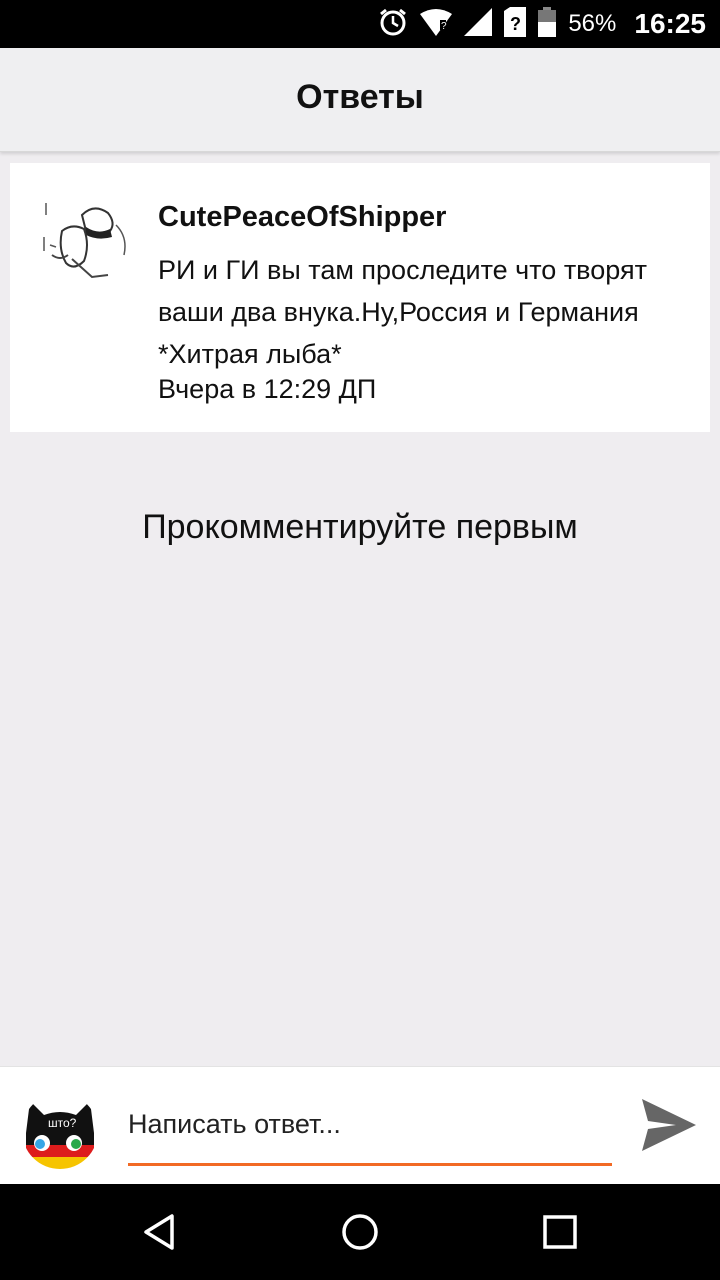  Describe the element at coordinates (360, 24) in the screenshot. I see `status-bar: ? ? 56% 16:25` at that location.